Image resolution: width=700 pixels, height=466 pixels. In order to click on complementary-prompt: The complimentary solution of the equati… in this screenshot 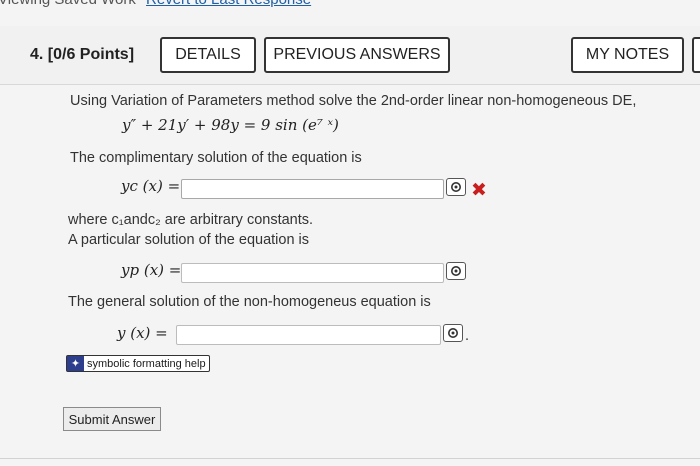, I will do `click(216, 158)`.